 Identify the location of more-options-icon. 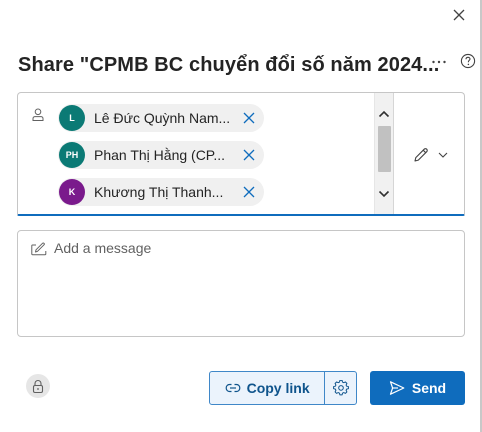
(439, 62).